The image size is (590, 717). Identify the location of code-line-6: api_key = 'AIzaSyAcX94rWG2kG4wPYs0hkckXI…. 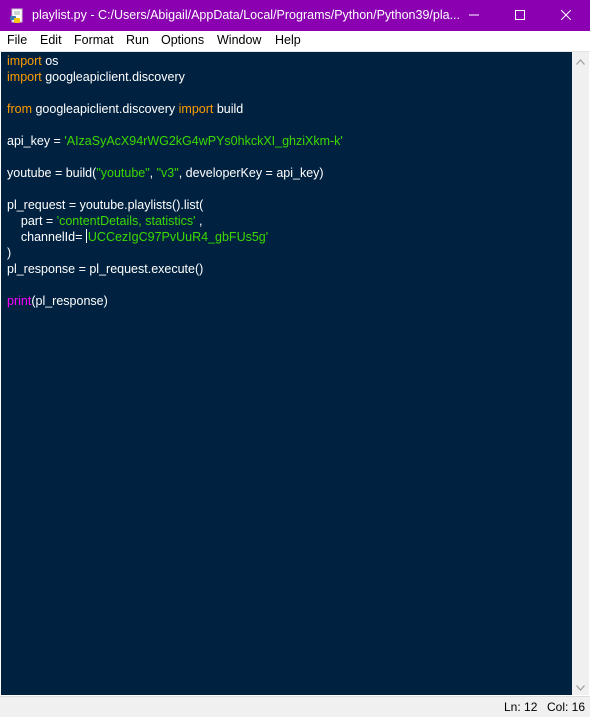
(175, 141).